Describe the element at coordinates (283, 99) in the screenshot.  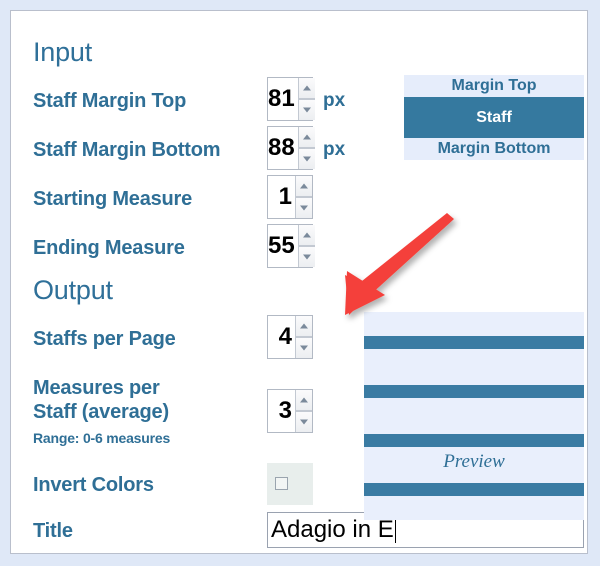
I see `staff-margin-top-value: 81` at that location.